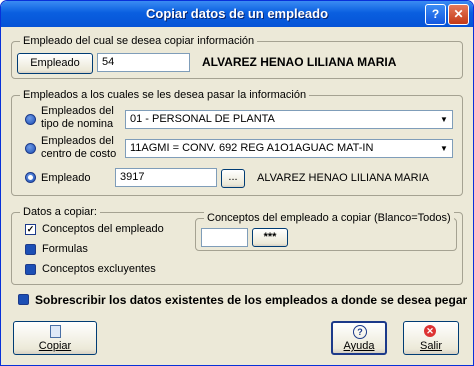  I want to click on source-employee-name: ALVAREZ HENAO LILIANA MARIA, so click(299, 62).